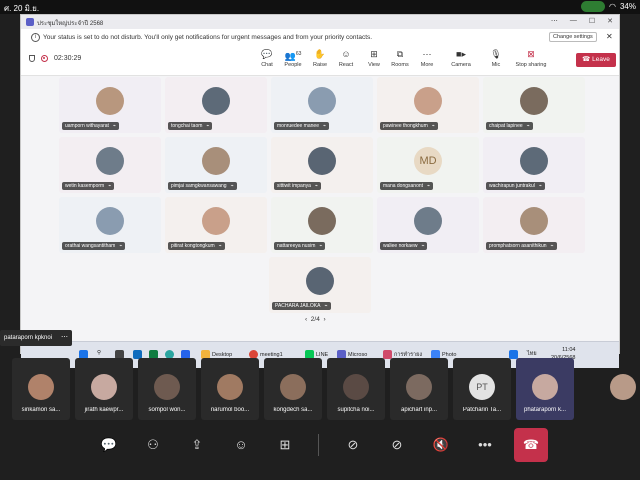  I want to click on grid-pager: ‹ 2/4 ›, so click(315, 319).